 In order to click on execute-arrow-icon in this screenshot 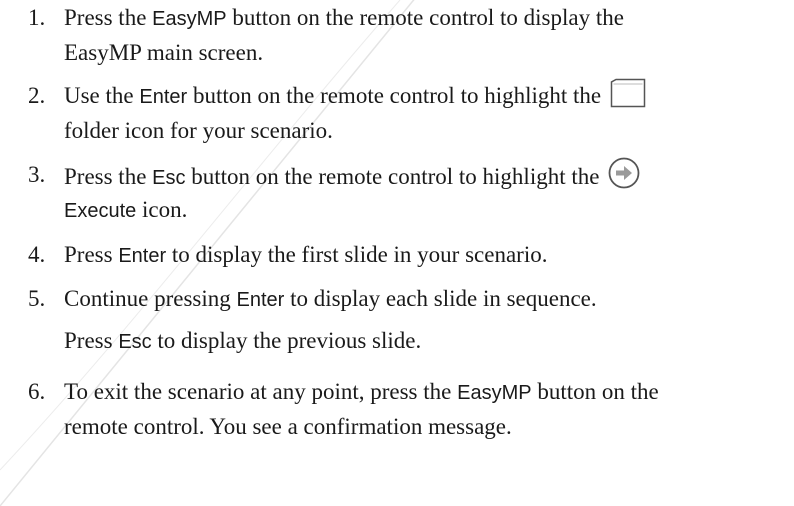, I will do `click(624, 178)`.